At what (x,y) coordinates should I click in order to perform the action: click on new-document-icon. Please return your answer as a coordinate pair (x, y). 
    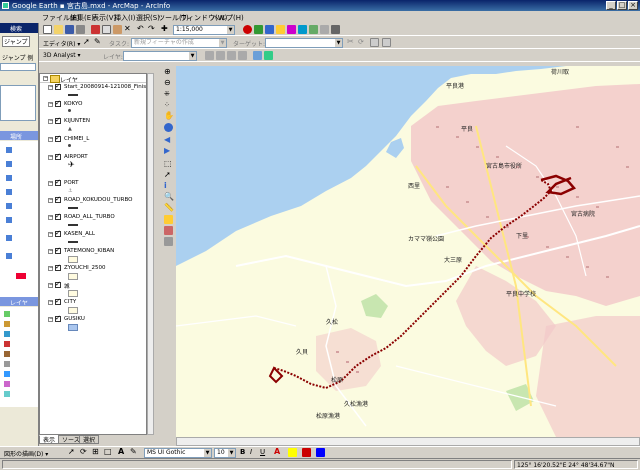
    Looking at the image, I should click on (47, 29).